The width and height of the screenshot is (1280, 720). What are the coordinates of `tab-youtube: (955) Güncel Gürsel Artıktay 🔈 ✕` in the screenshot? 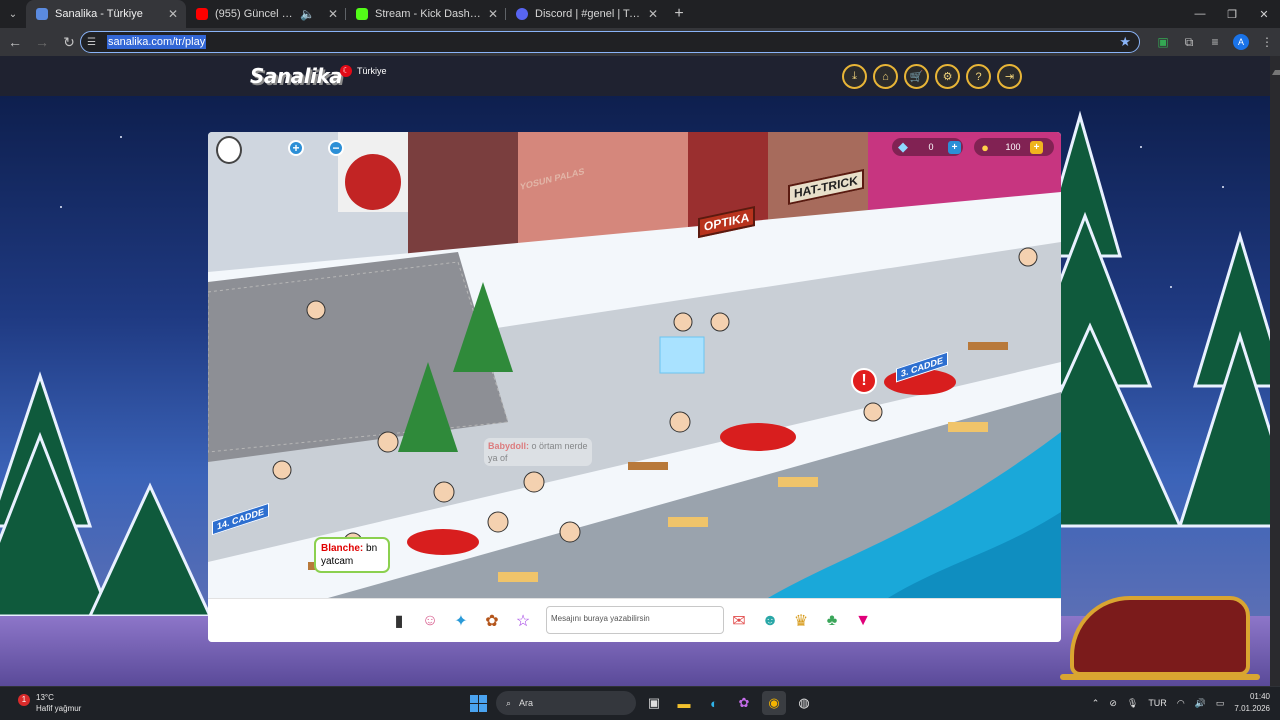 It's located at (266, 14).